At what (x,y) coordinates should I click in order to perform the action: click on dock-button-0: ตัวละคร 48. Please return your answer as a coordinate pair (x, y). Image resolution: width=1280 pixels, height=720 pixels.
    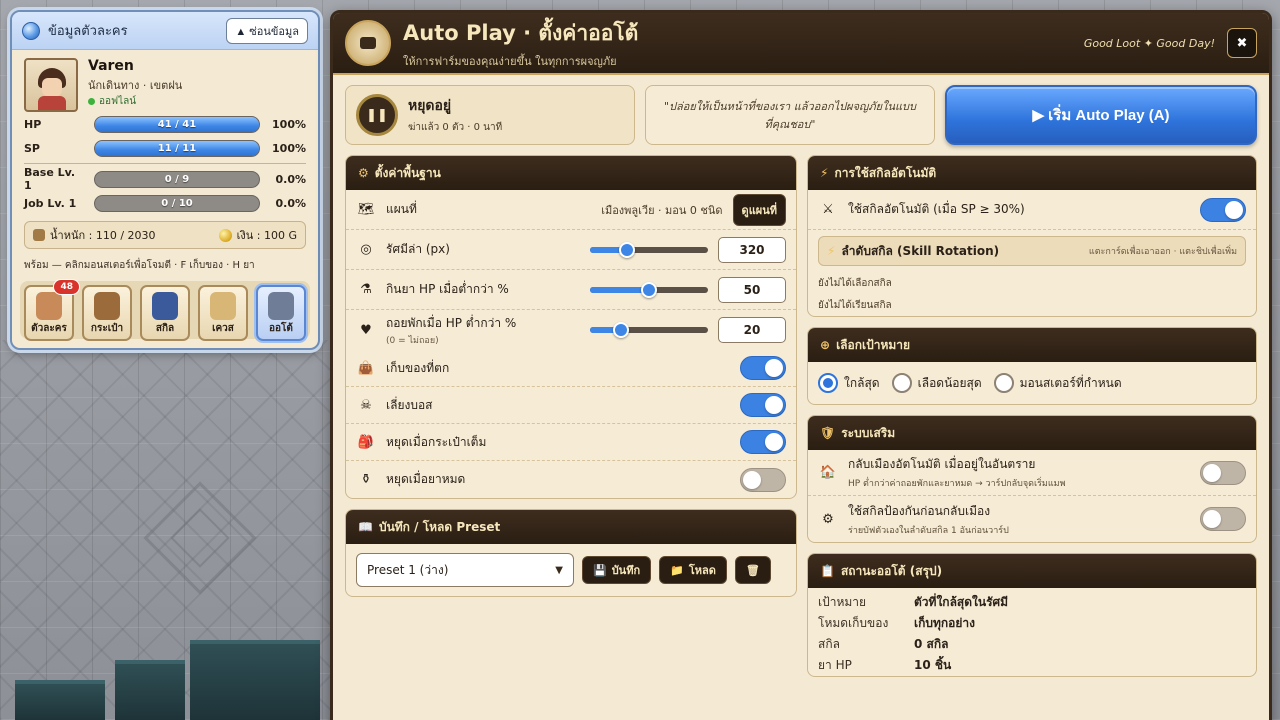
    Looking at the image, I should click on (52, 310).